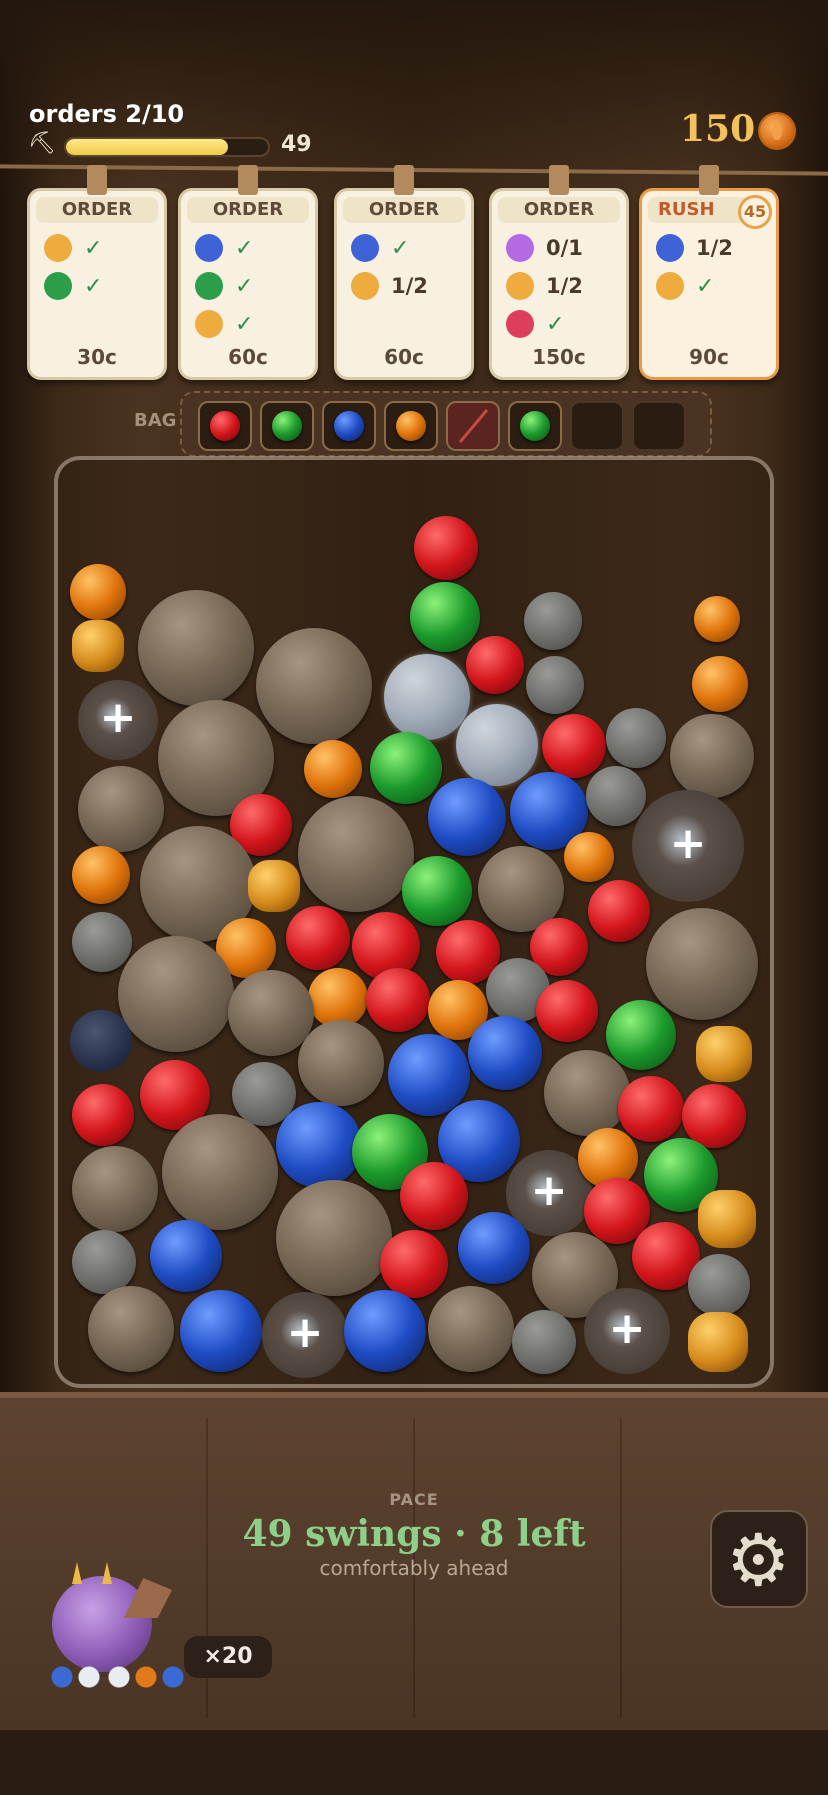 This screenshot has width=828, height=1795. What do you see at coordinates (225, 426) in the screenshot?
I see `bag-slot-red` at bounding box center [225, 426].